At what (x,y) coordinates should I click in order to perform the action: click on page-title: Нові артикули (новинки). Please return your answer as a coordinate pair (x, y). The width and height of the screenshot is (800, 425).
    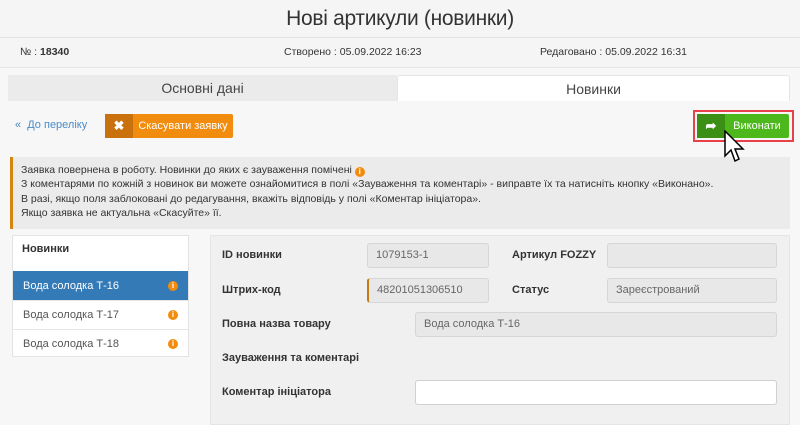
    Looking at the image, I should click on (400, 19).